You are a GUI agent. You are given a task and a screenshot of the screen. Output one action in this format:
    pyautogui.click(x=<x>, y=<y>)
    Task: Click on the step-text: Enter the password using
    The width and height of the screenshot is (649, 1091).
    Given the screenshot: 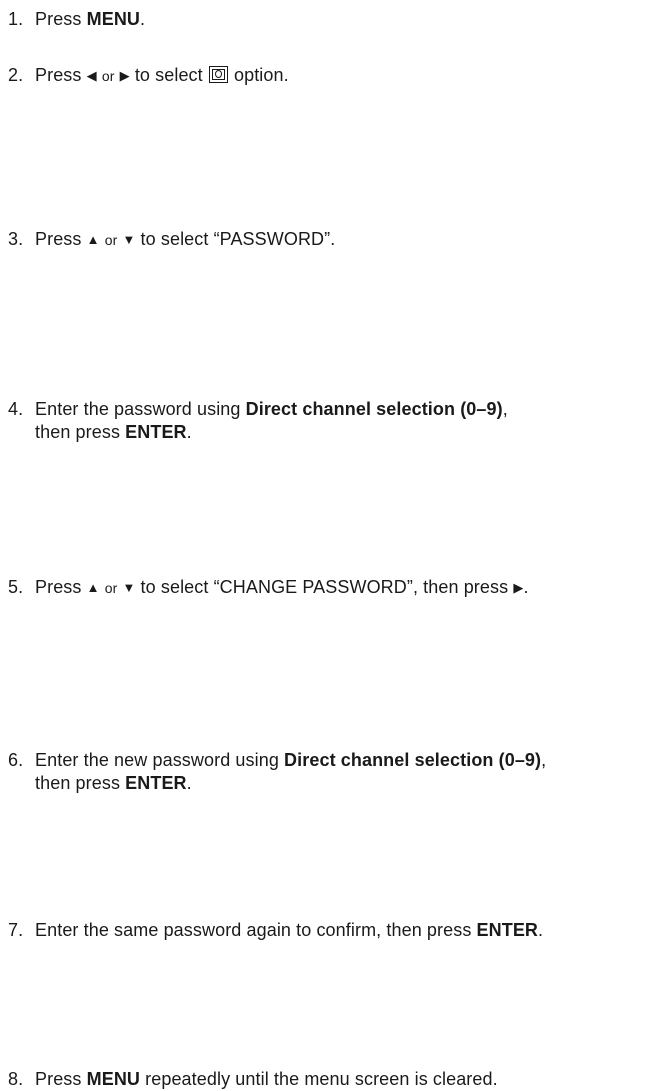 What is the action you would take?
    pyautogui.click(x=140, y=409)
    